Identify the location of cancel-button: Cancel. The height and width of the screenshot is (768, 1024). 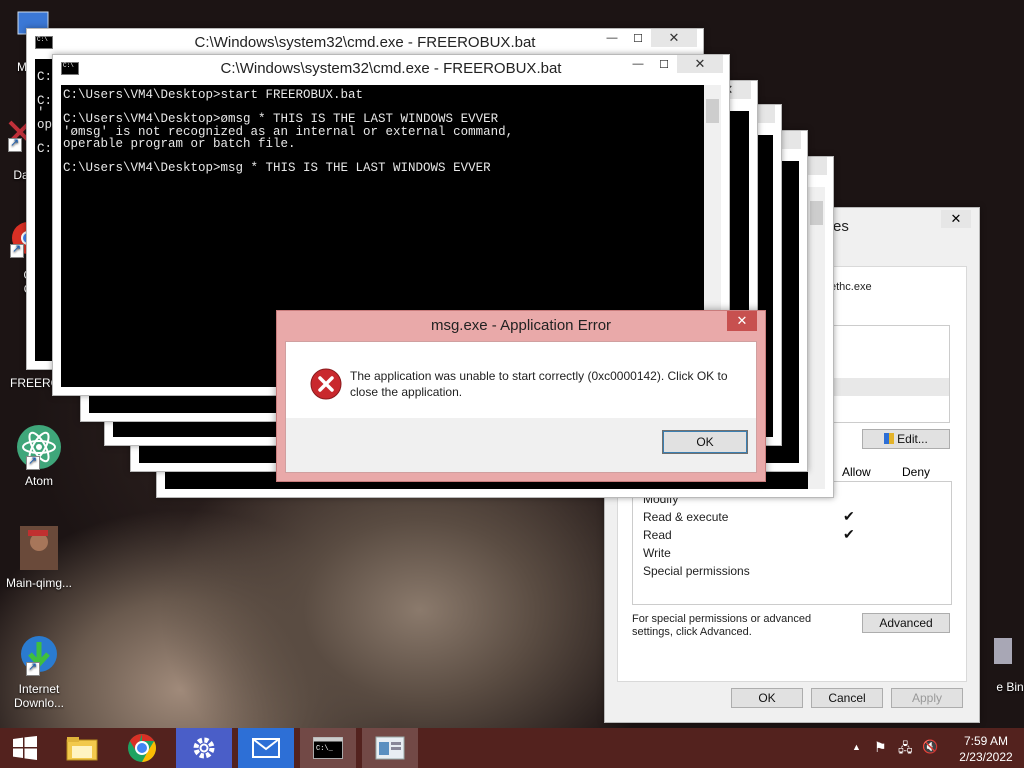
(847, 698).